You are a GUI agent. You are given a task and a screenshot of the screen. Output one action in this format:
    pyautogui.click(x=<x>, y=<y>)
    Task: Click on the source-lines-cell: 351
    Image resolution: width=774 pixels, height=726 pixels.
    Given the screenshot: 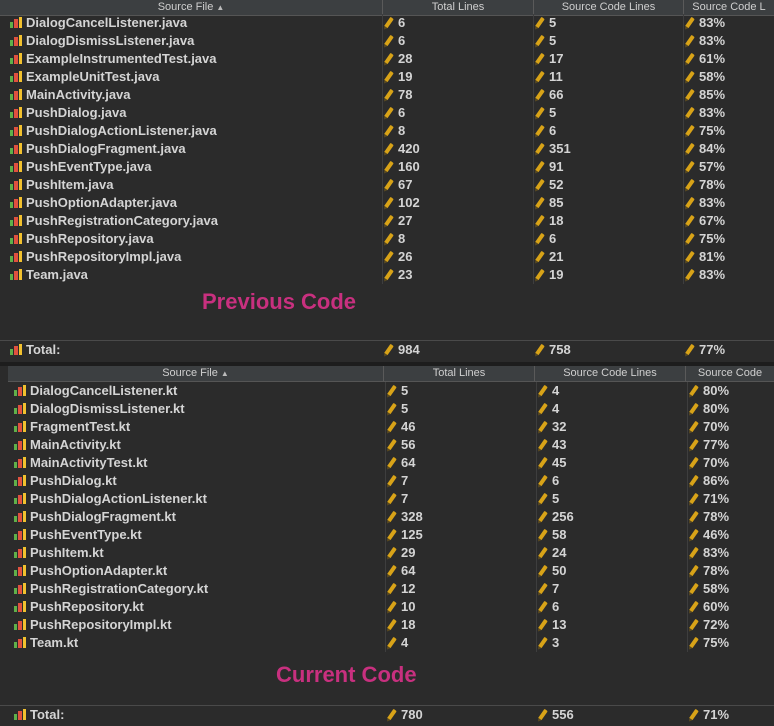 What is the action you would take?
    pyautogui.click(x=609, y=149)
    